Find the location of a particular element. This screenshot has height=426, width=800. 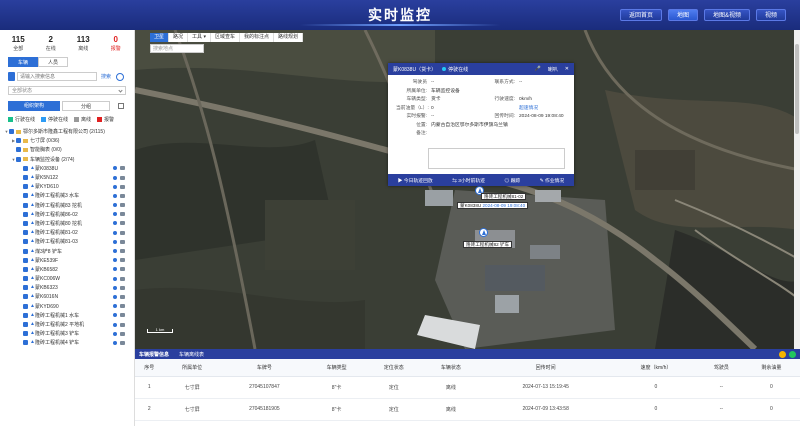

tree-vehicle-item: ▲ 隆砖工程机械4 铲车 is located at coordinates (68, 342).